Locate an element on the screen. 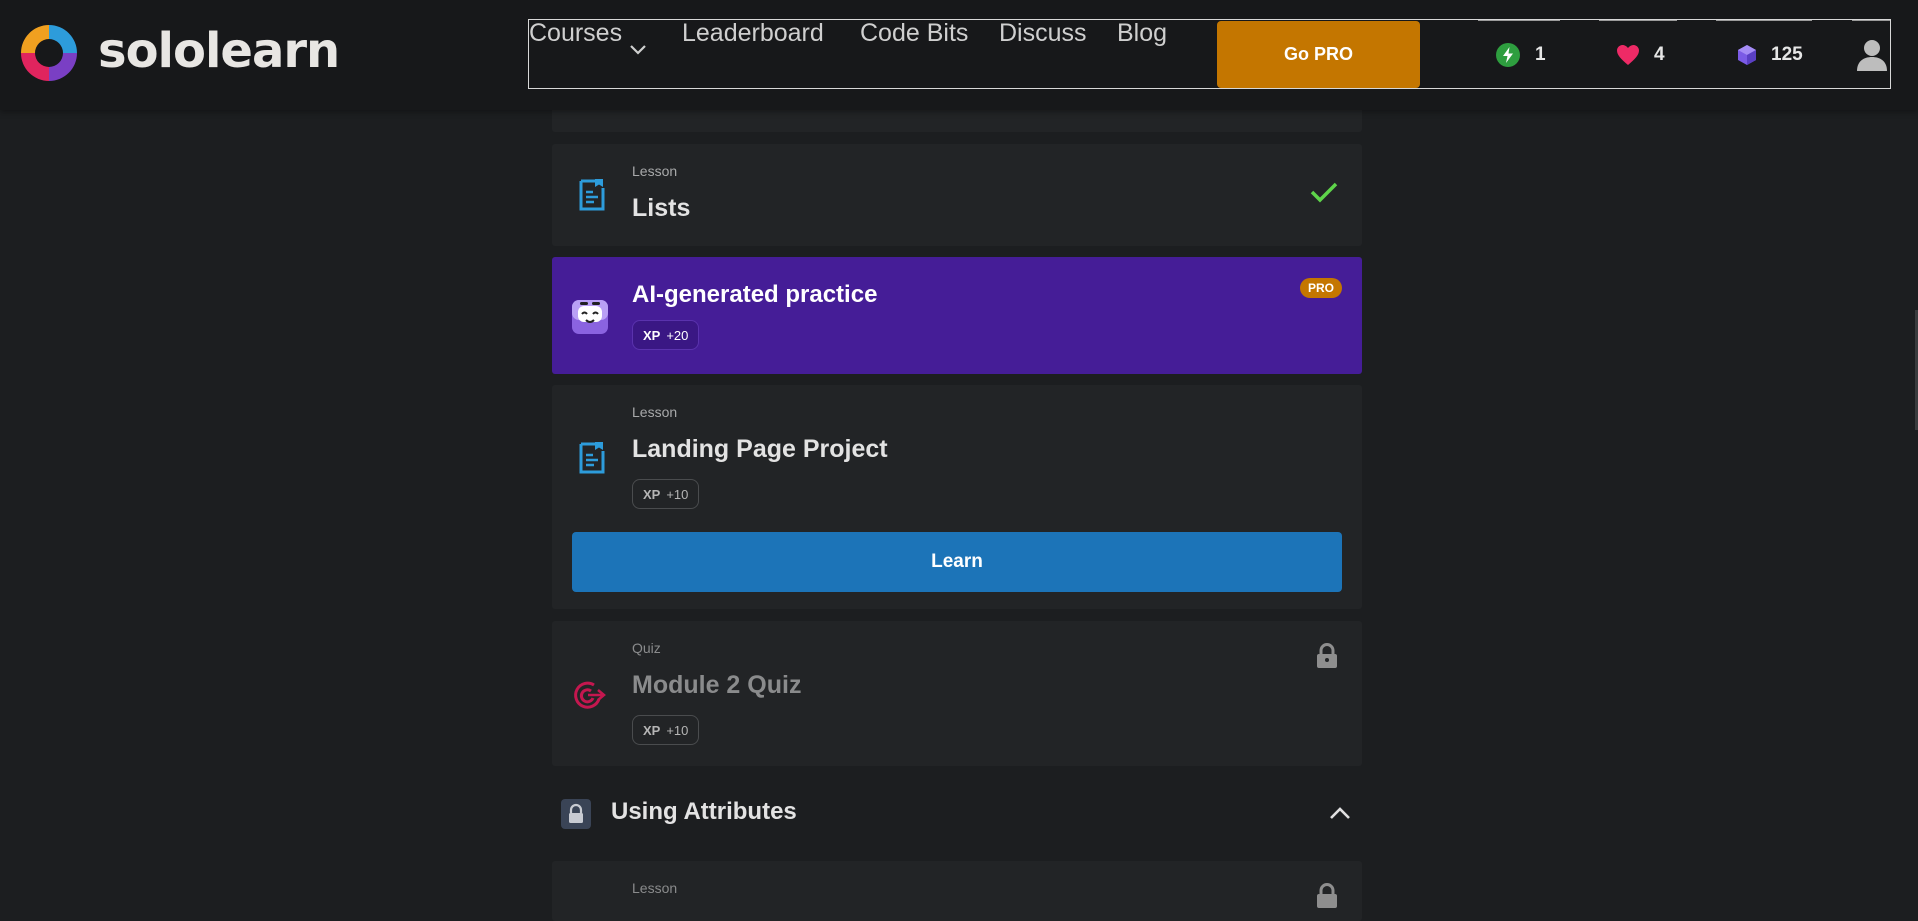 This screenshot has height=921, width=1918. user-icon is located at coordinates (1872, 55).